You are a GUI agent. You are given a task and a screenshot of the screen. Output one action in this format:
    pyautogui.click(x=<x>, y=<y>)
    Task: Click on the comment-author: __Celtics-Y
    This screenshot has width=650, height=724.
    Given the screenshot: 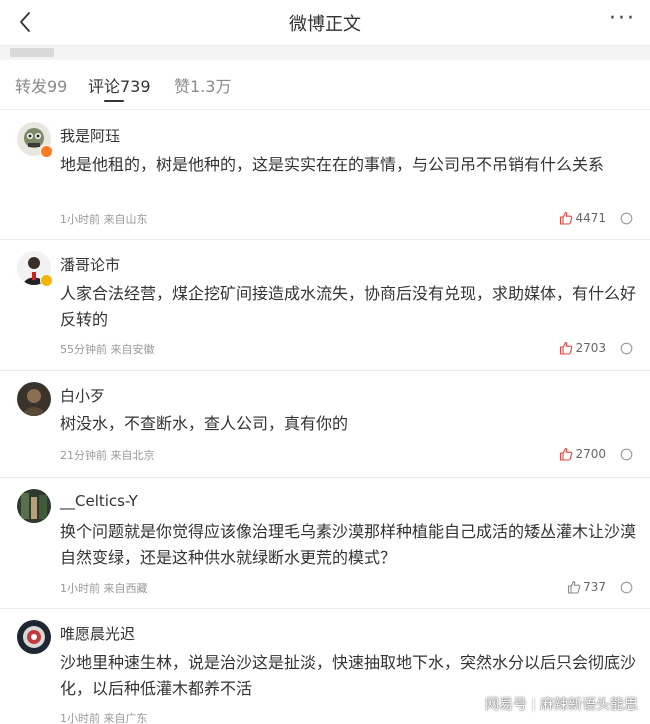 What is the action you would take?
    pyautogui.click(x=99, y=501)
    